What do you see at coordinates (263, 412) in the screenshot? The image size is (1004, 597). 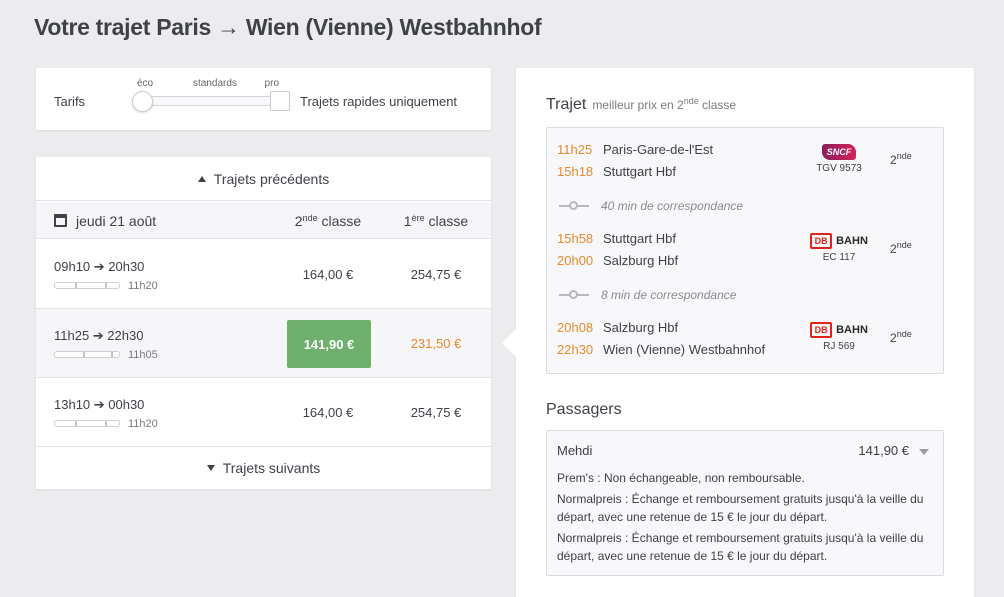 I see `trip-row: 13h10 ➔ 00h30 11h20 164,00 € 254,75 €` at bounding box center [263, 412].